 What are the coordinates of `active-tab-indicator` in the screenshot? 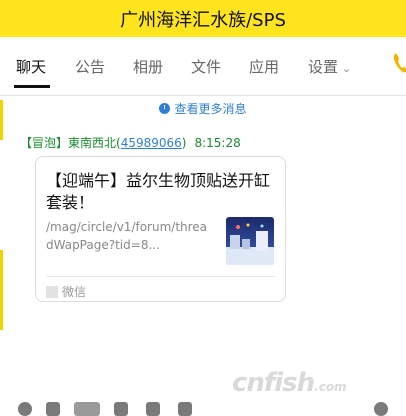 It's located at (32, 86).